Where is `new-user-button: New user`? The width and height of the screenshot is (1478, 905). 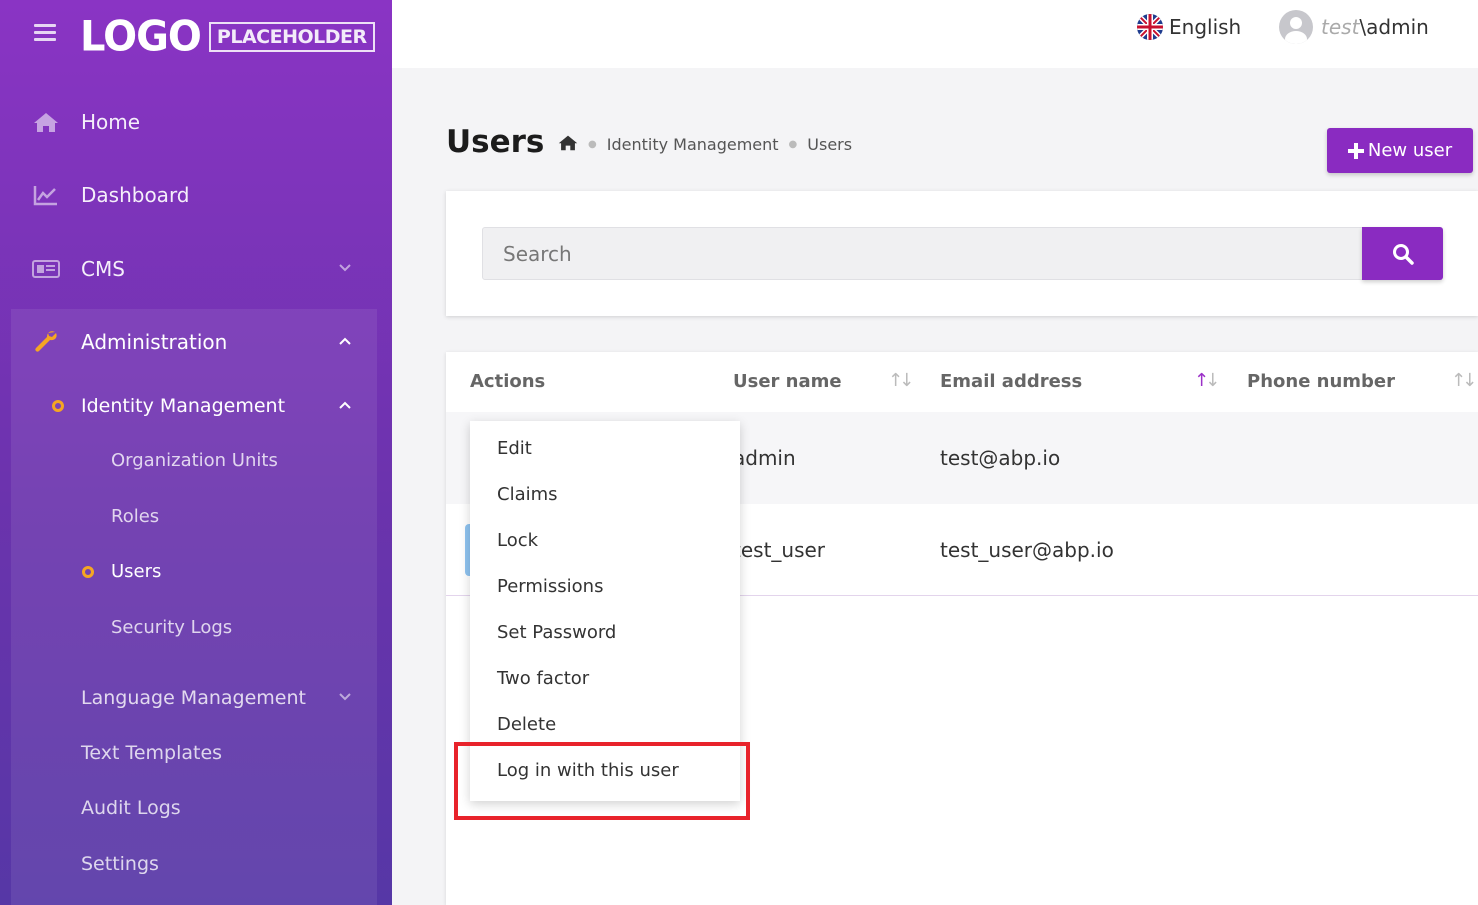 new-user-button: New user is located at coordinates (1400, 150).